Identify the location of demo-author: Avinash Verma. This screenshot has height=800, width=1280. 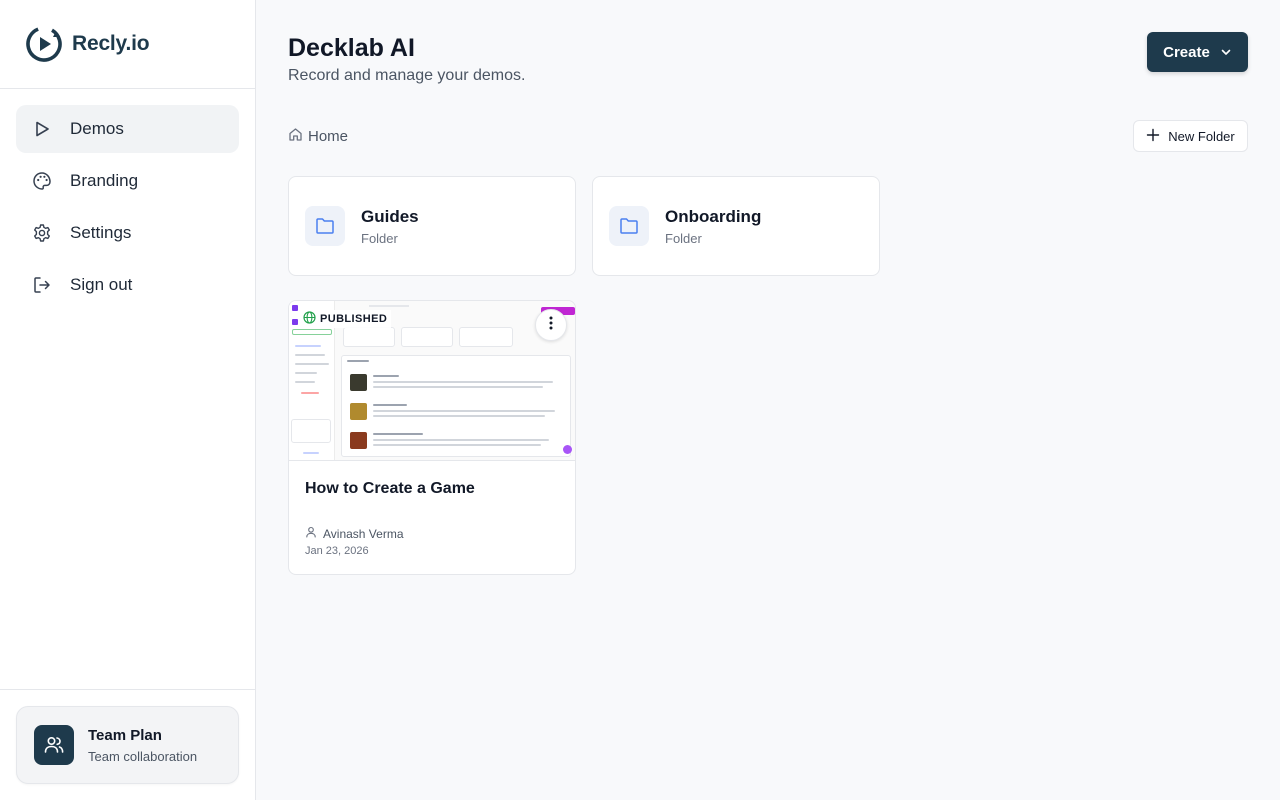
(354, 533).